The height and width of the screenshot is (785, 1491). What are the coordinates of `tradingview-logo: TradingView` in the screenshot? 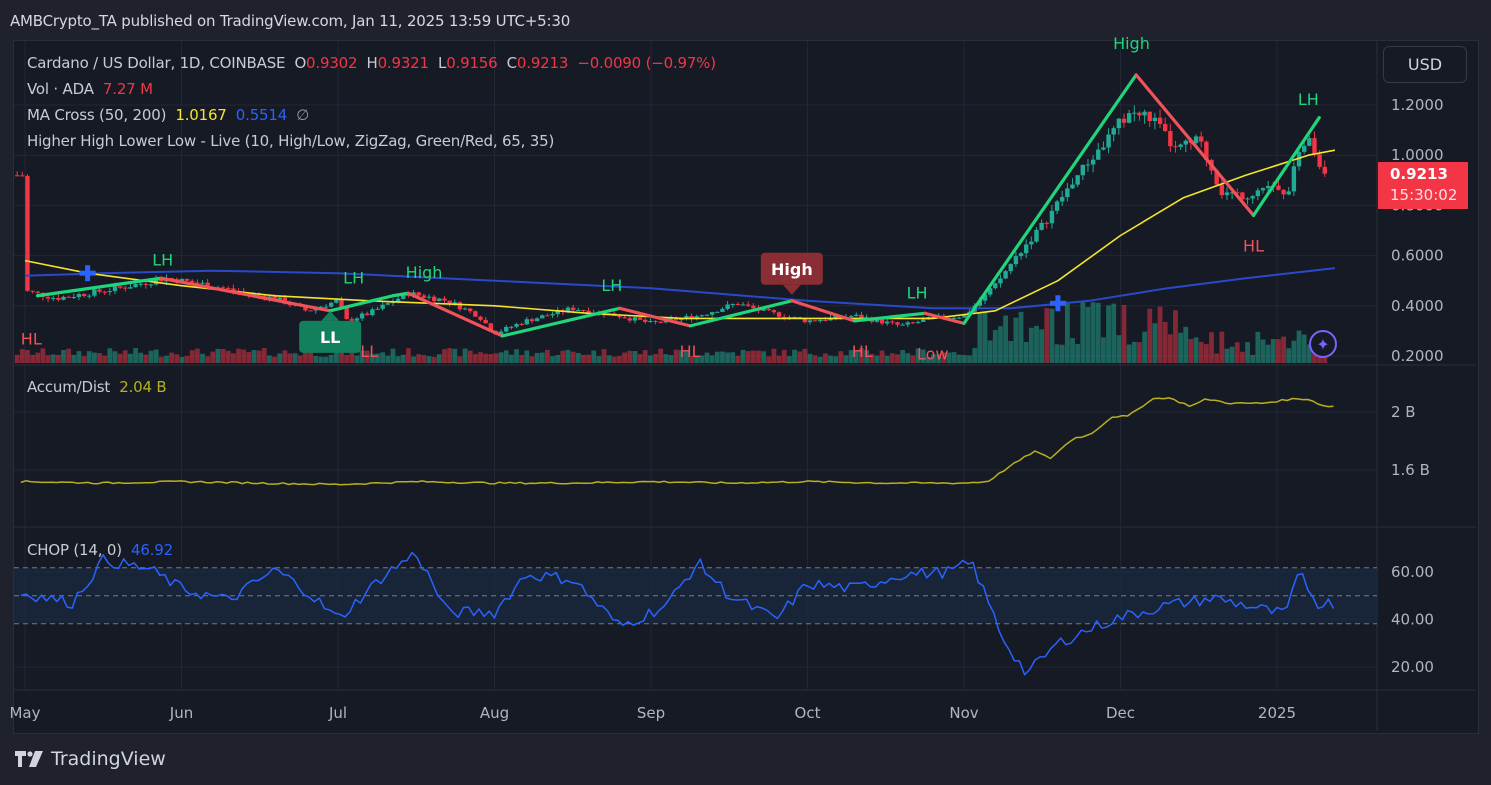 It's located at (90, 759).